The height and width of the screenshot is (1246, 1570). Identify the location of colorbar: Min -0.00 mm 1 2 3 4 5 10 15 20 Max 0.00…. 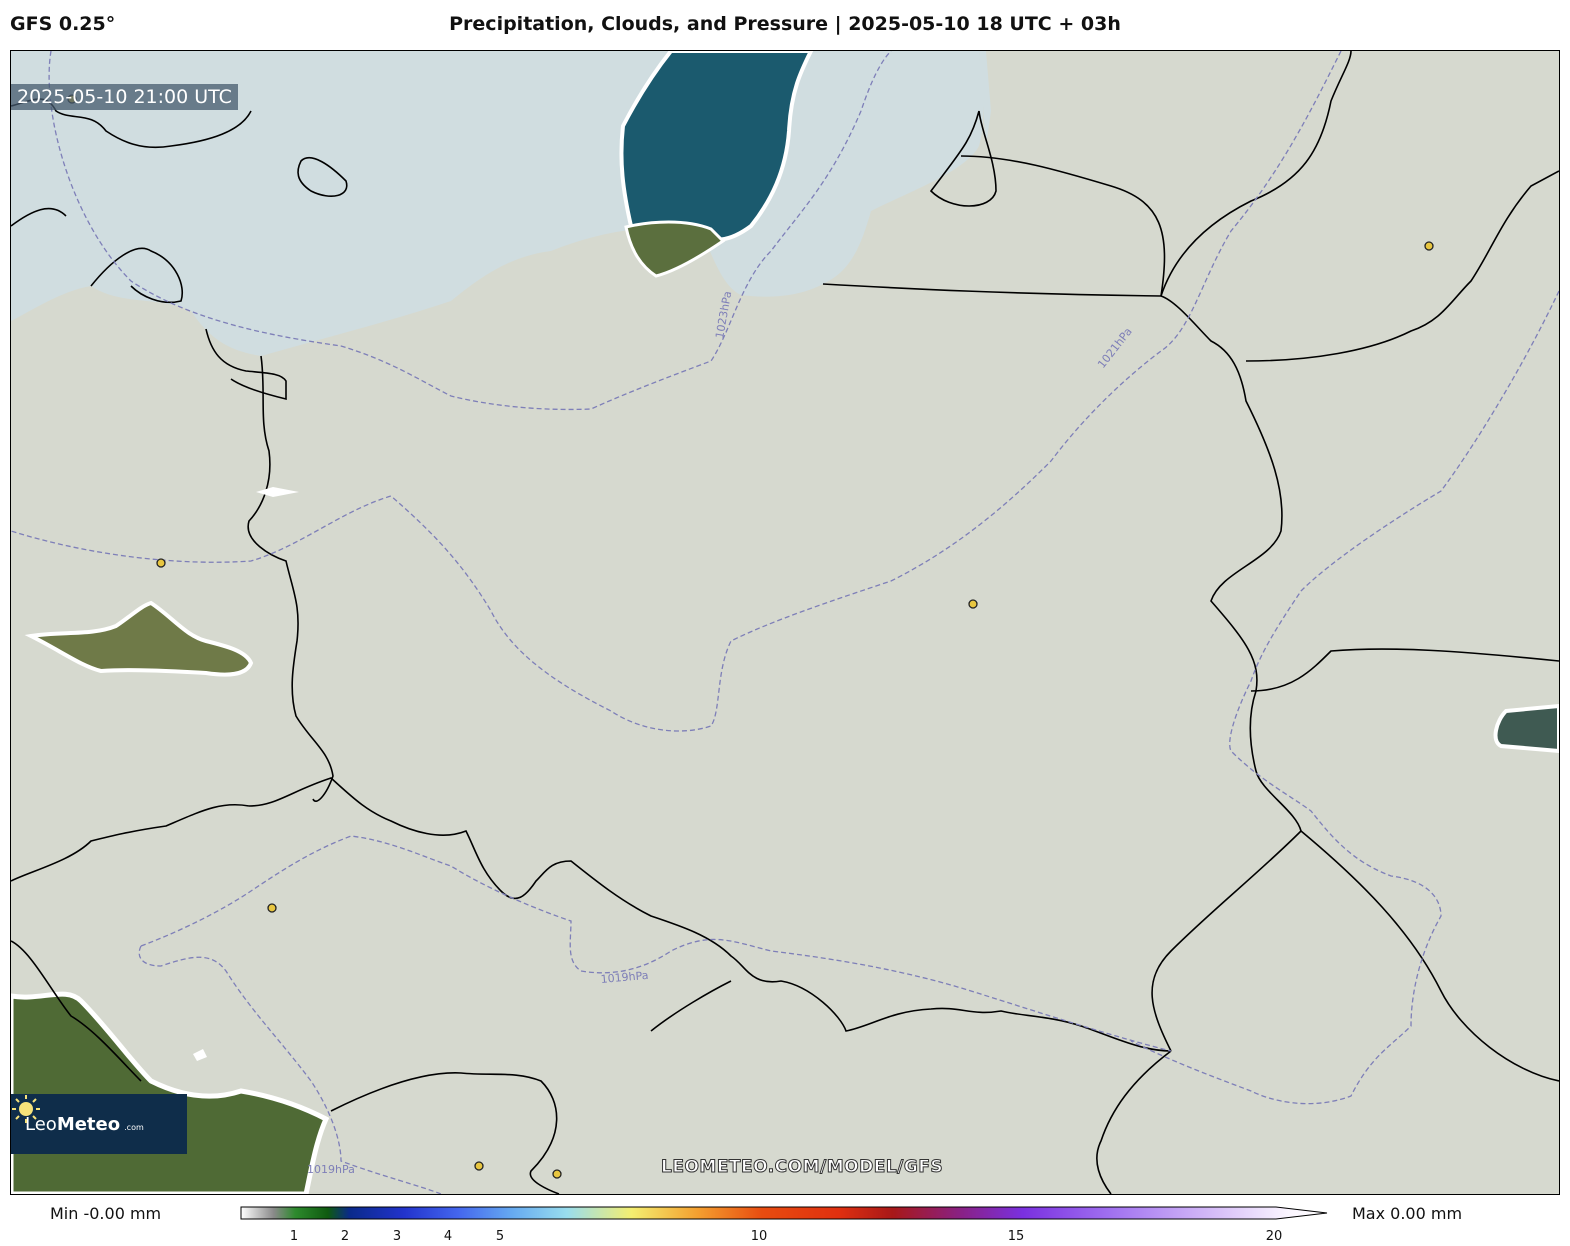
(785, 1221).